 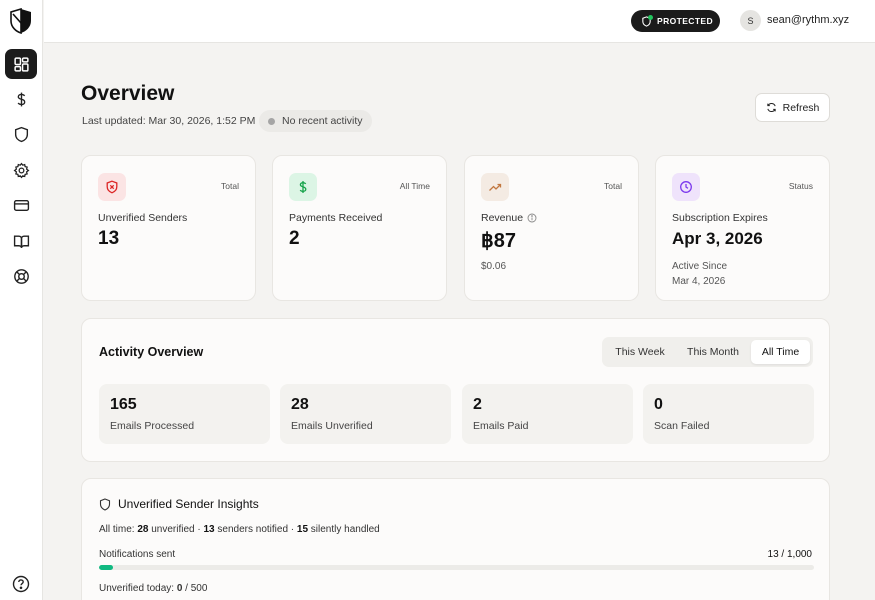 What do you see at coordinates (682, 426) in the screenshot?
I see `metric-label: Scan Failed` at bounding box center [682, 426].